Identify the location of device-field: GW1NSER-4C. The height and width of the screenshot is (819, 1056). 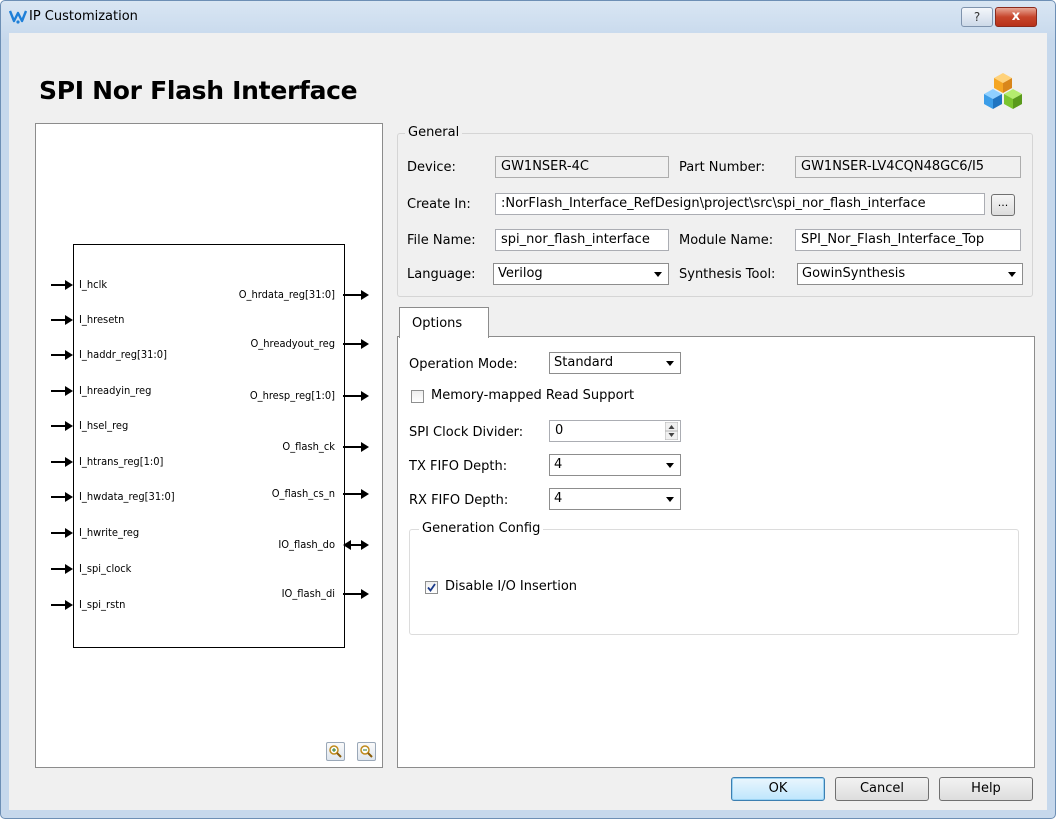
(582, 167).